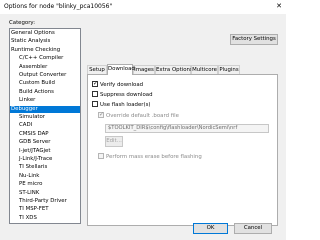 Image resolution: width=320 pixels, height=240 pixels. What do you see at coordinates (101, 156) in the screenshot?
I see `mass-erase-check` at bounding box center [101, 156].